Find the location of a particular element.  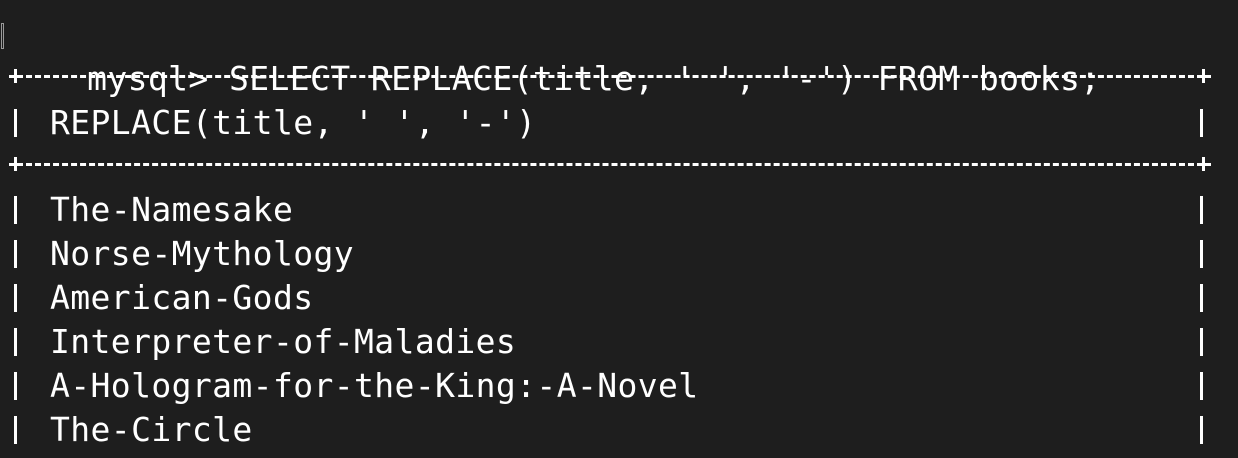

table-row: Norse-Mythology is located at coordinates (619, 254).